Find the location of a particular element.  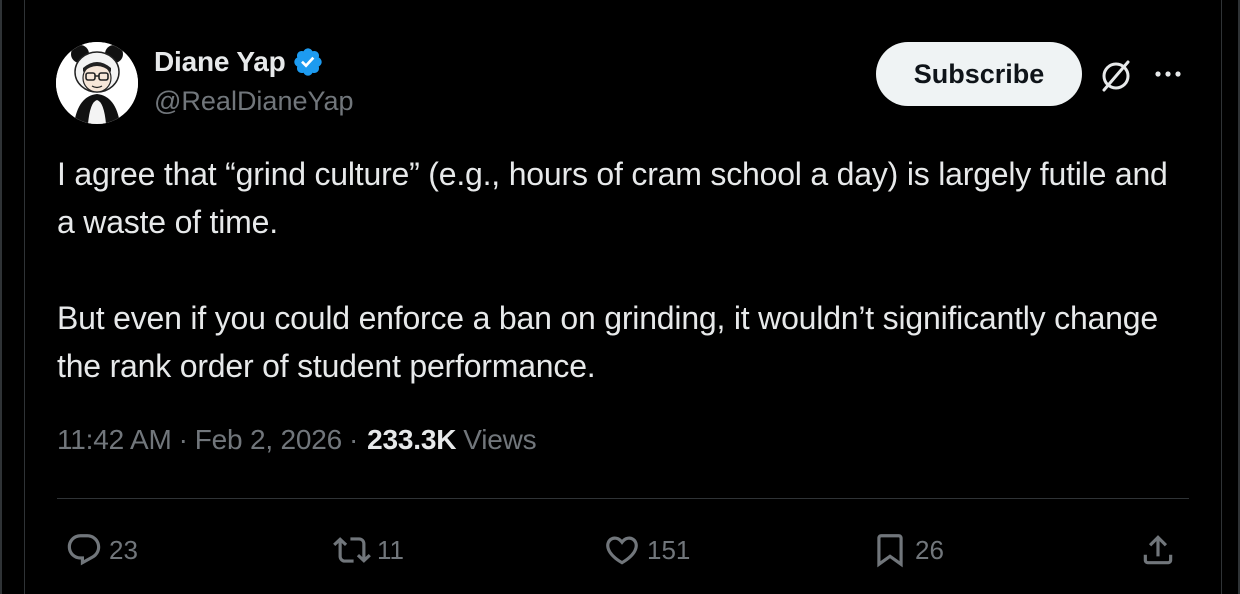

bookmark-icon is located at coordinates (890, 551).